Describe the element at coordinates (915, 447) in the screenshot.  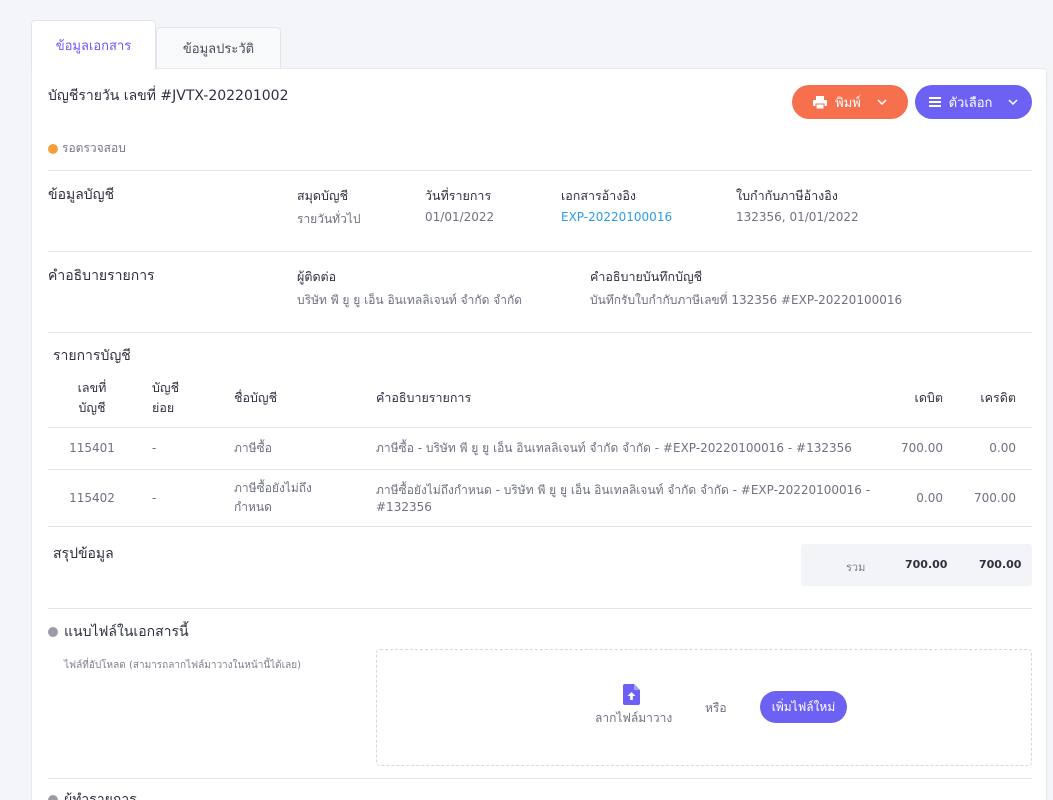
I see `debit-cell: 700.00` at that location.